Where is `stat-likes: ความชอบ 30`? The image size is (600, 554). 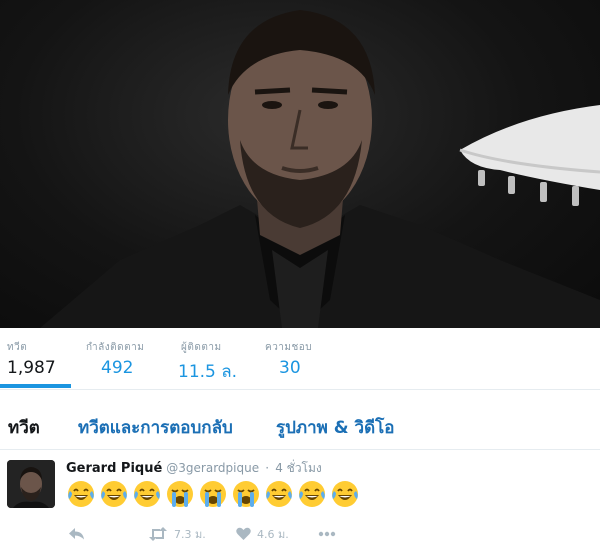 stat-likes: ความชอบ 30 is located at coordinates (288, 359).